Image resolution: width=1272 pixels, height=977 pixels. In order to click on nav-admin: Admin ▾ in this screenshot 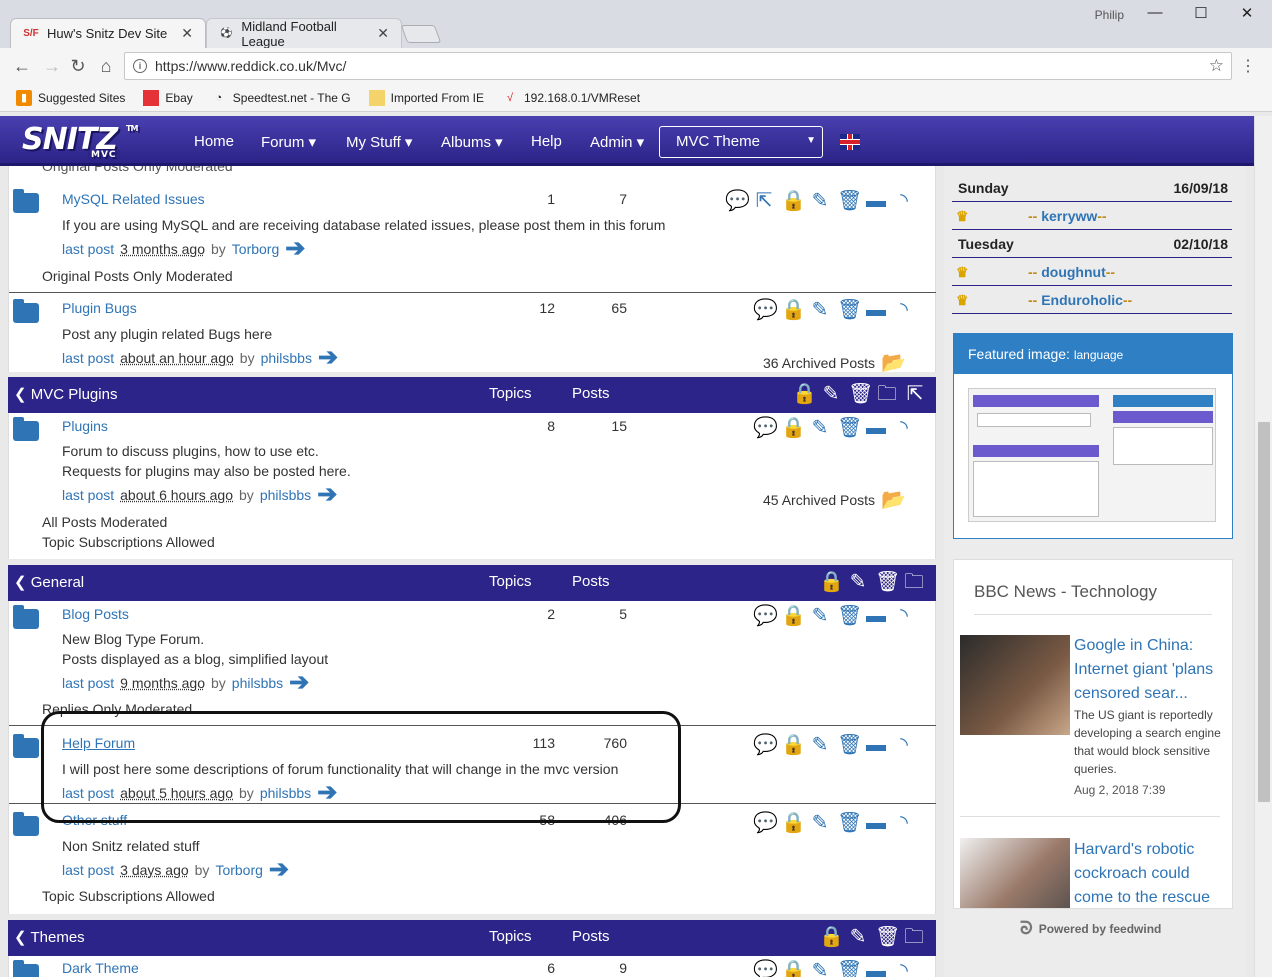, I will do `click(617, 142)`.